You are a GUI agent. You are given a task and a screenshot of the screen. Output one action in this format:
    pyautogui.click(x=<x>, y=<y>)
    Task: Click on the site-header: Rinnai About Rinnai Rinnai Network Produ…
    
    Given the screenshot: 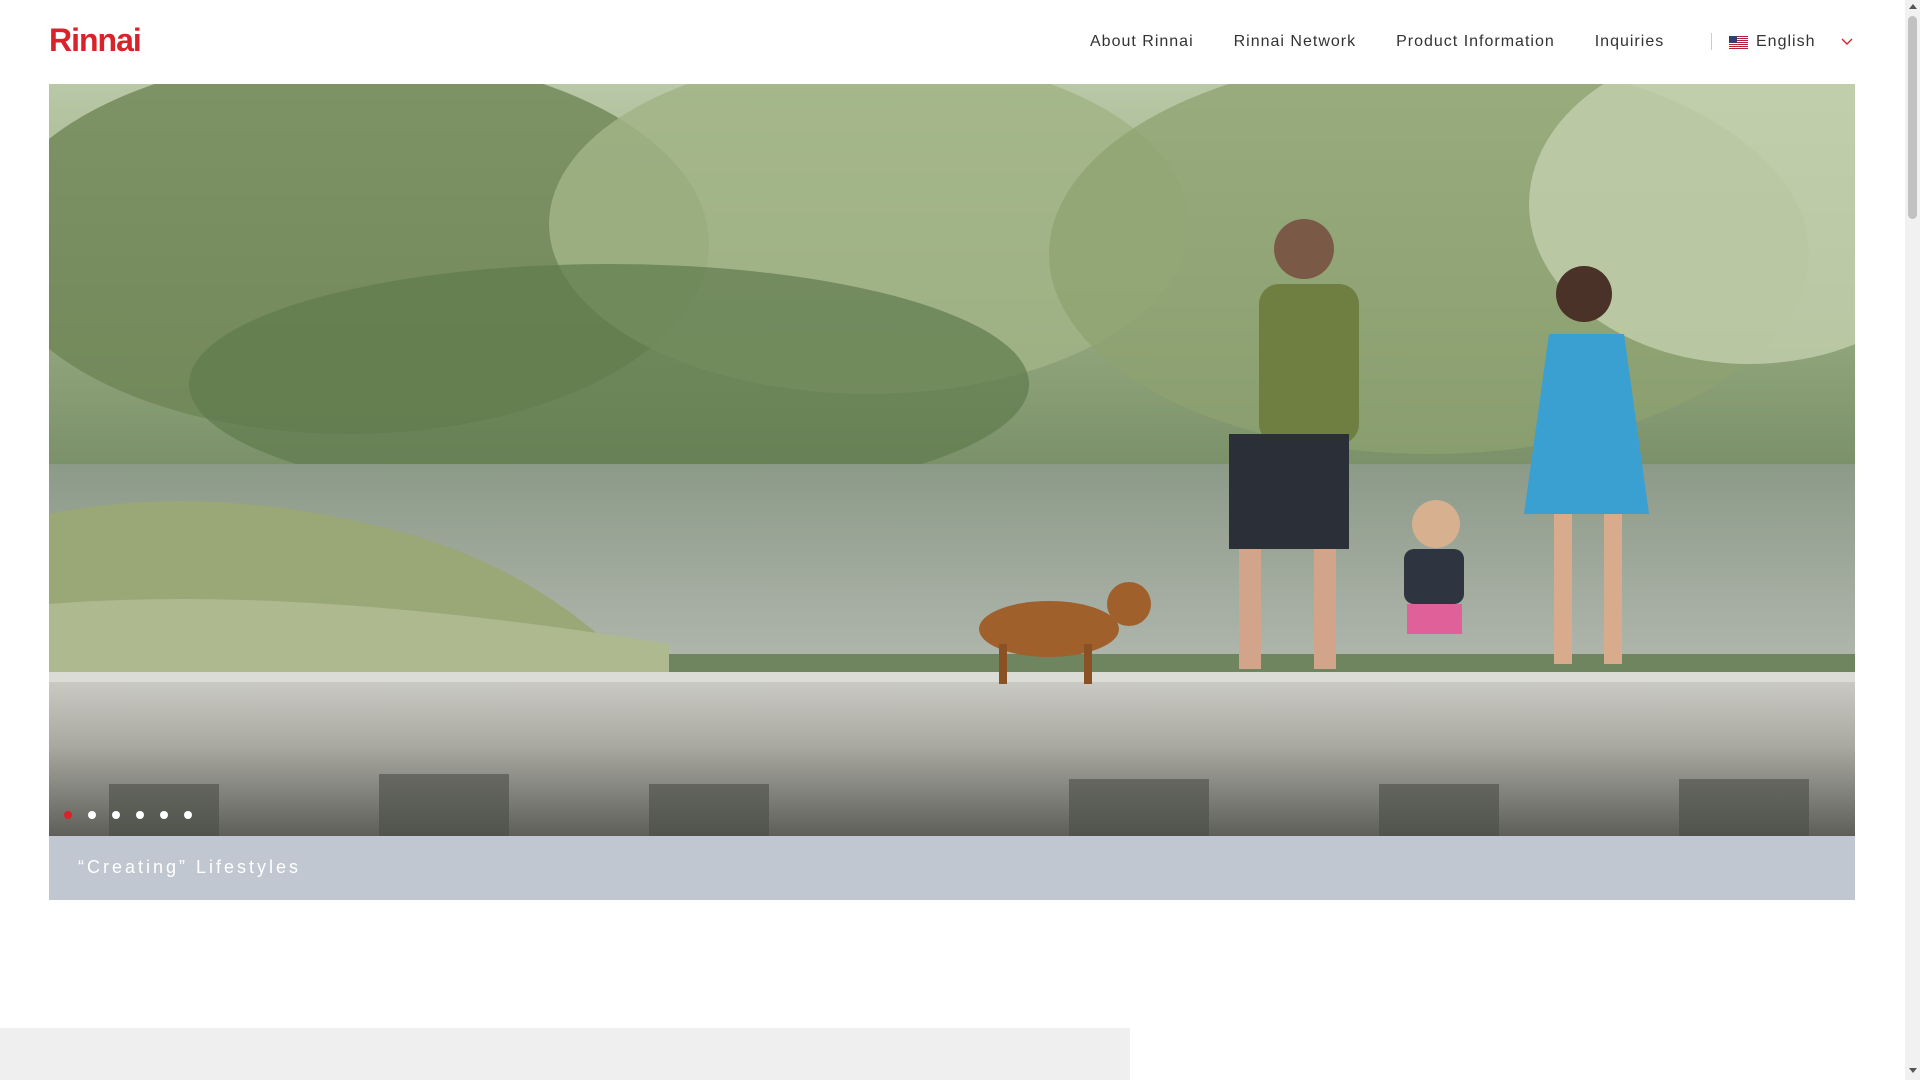 What is the action you would take?
    pyautogui.click(x=952, y=42)
    